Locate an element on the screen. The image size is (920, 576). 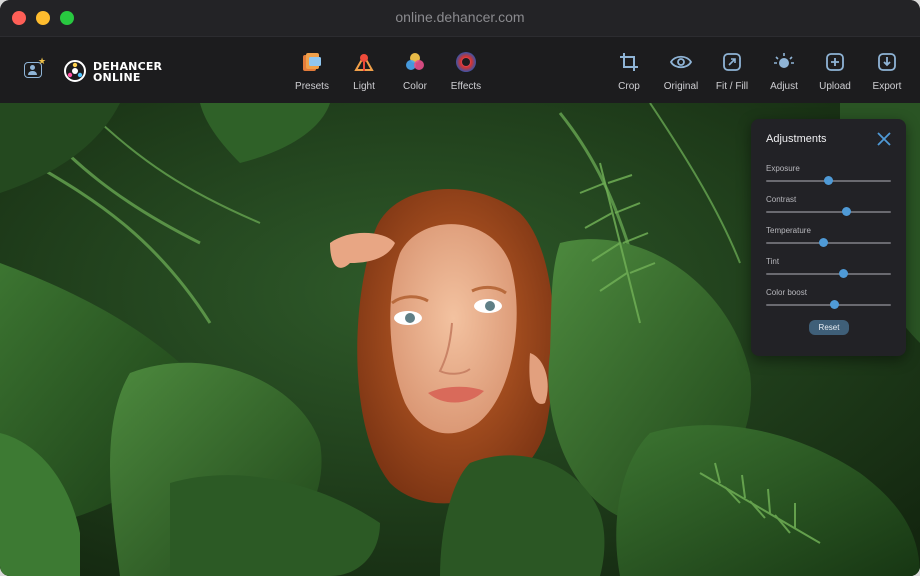
color-button: Color is located at coordinates (415, 70).